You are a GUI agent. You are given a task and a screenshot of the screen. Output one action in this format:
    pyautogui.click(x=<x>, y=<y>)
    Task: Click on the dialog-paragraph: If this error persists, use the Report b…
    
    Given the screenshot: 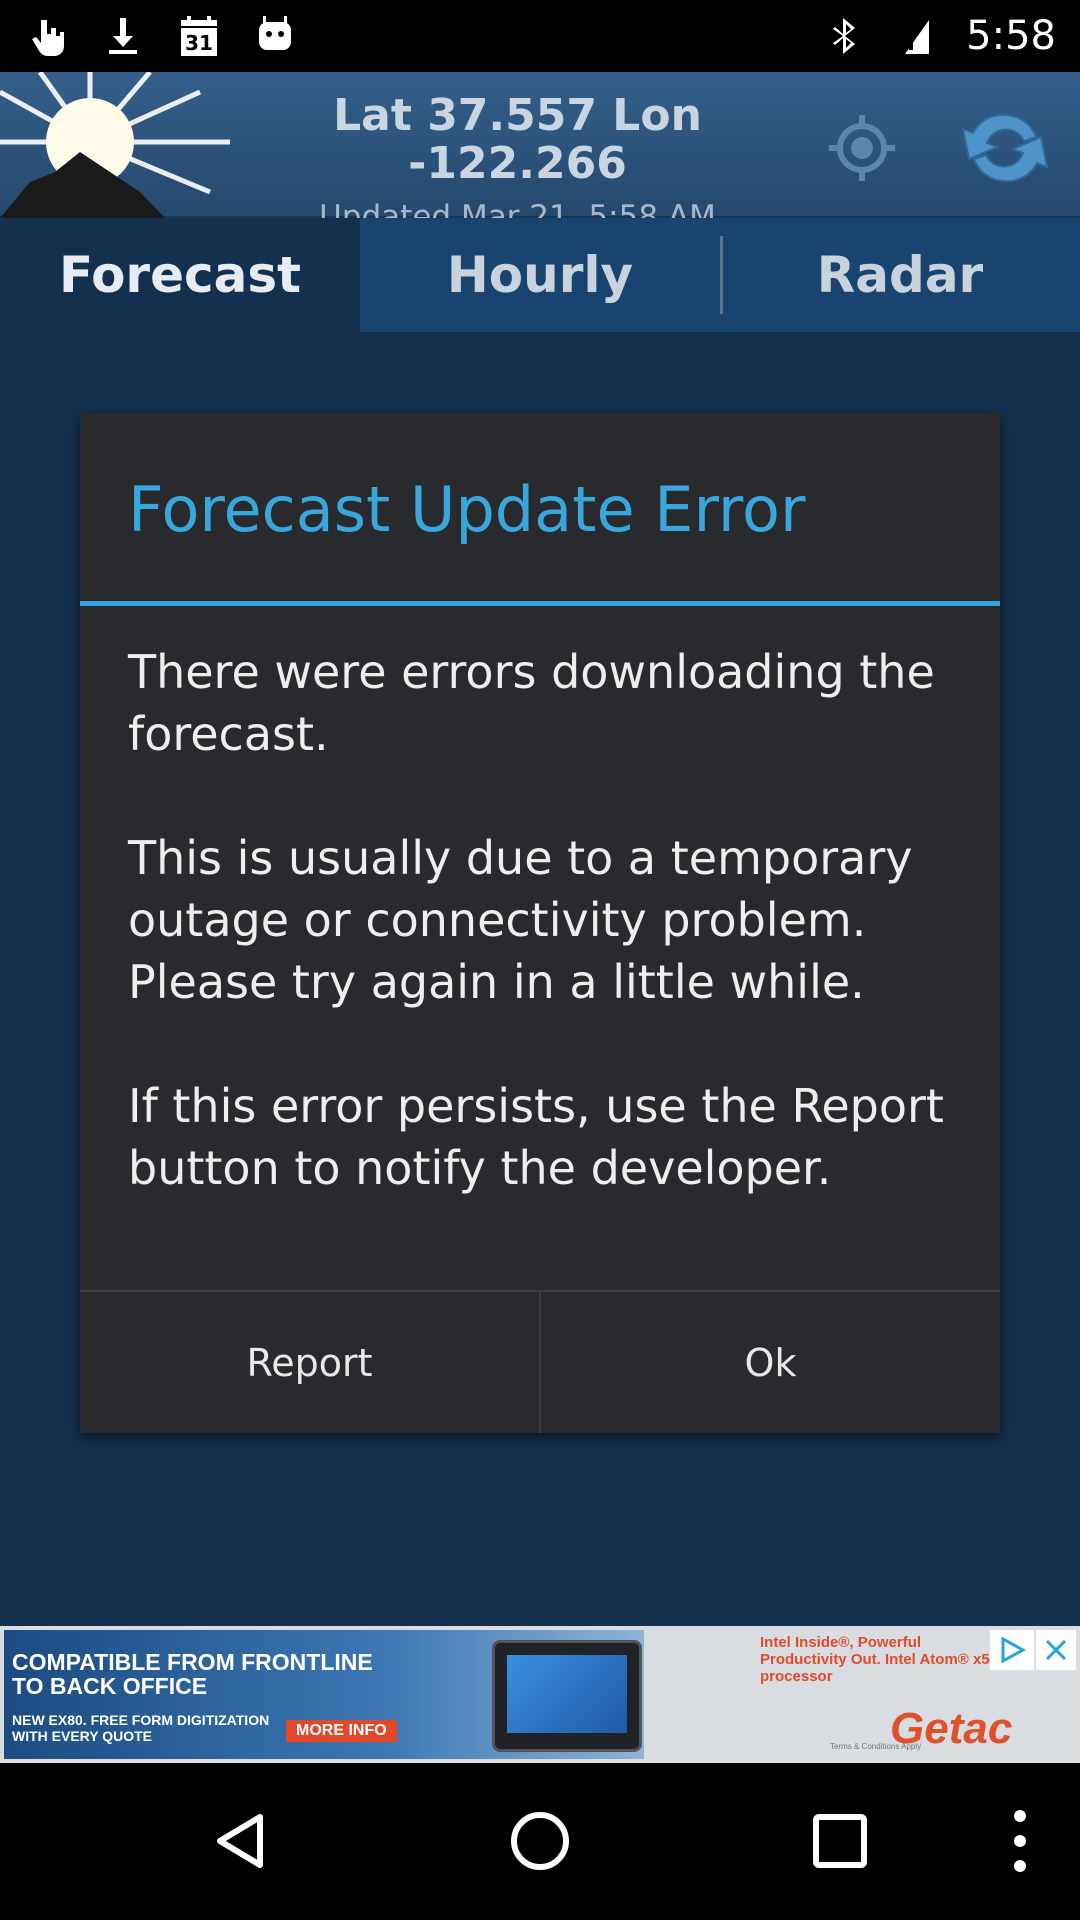 What is the action you would take?
    pyautogui.click(x=536, y=1137)
    